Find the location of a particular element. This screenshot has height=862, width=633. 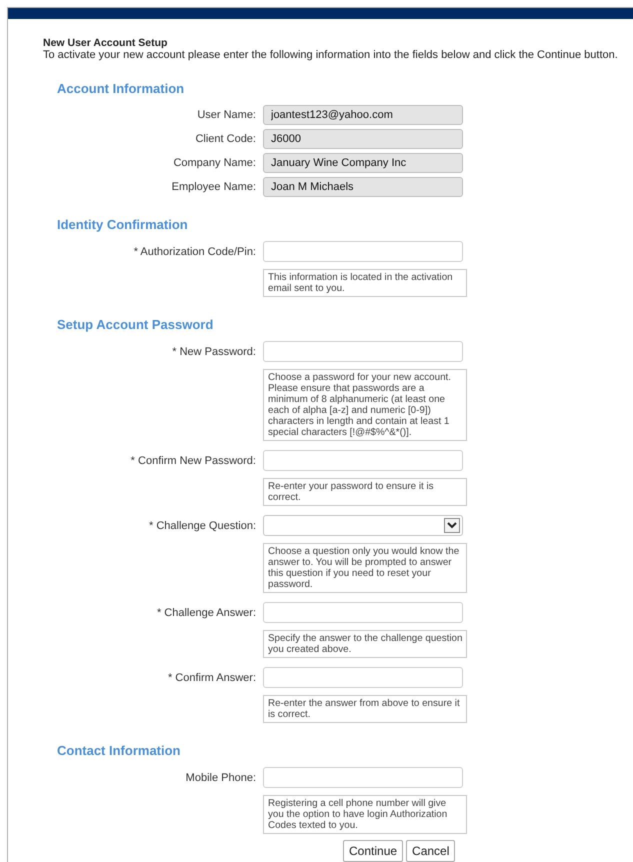

field-label: * Challenge Question: is located at coordinates (202, 526).